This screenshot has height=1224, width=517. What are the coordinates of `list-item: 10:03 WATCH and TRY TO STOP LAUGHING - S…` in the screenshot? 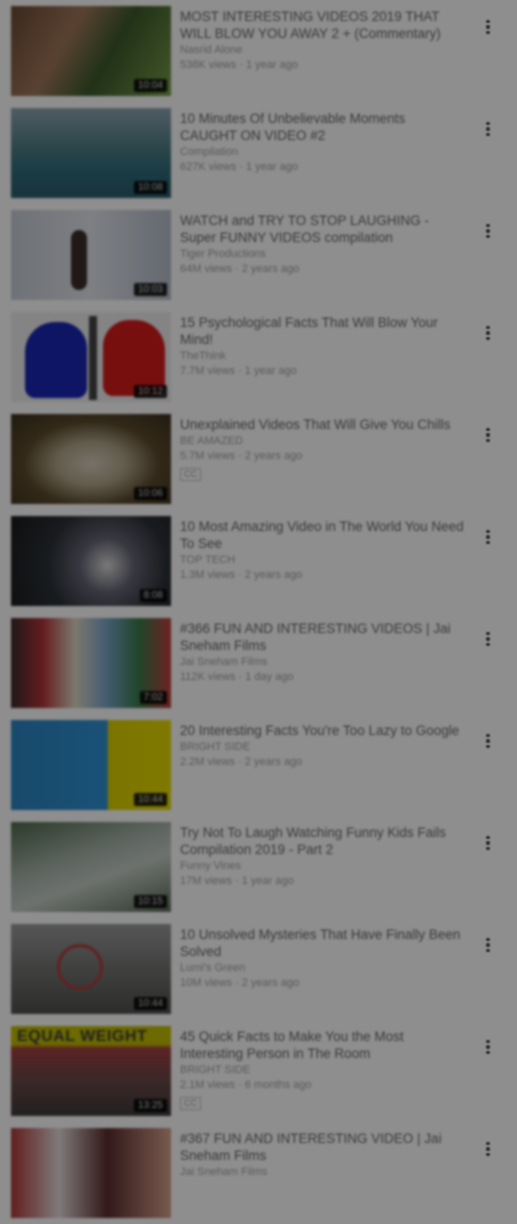 It's located at (258, 255).